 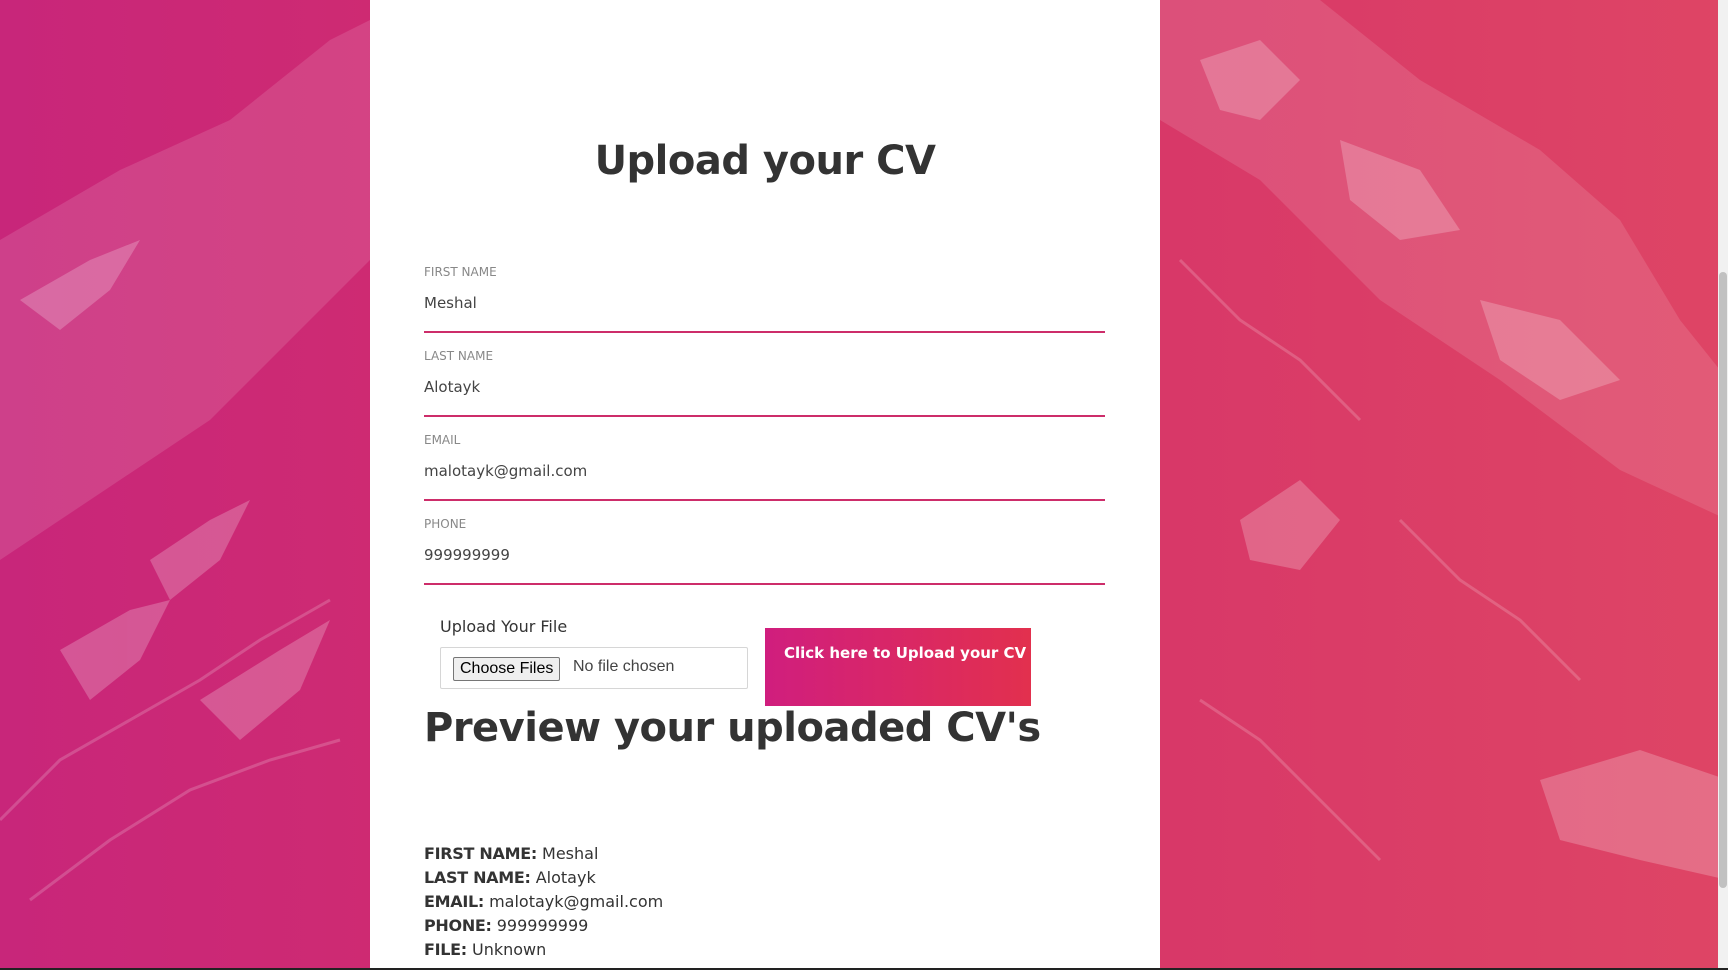 I want to click on email-label: EMAIL, so click(x=442, y=440).